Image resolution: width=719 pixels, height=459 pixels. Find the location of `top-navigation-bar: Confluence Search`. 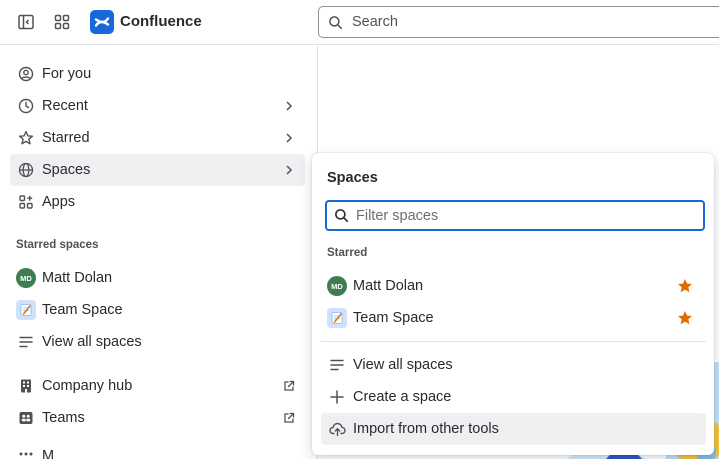

top-navigation-bar: Confluence Search is located at coordinates (359, 22).